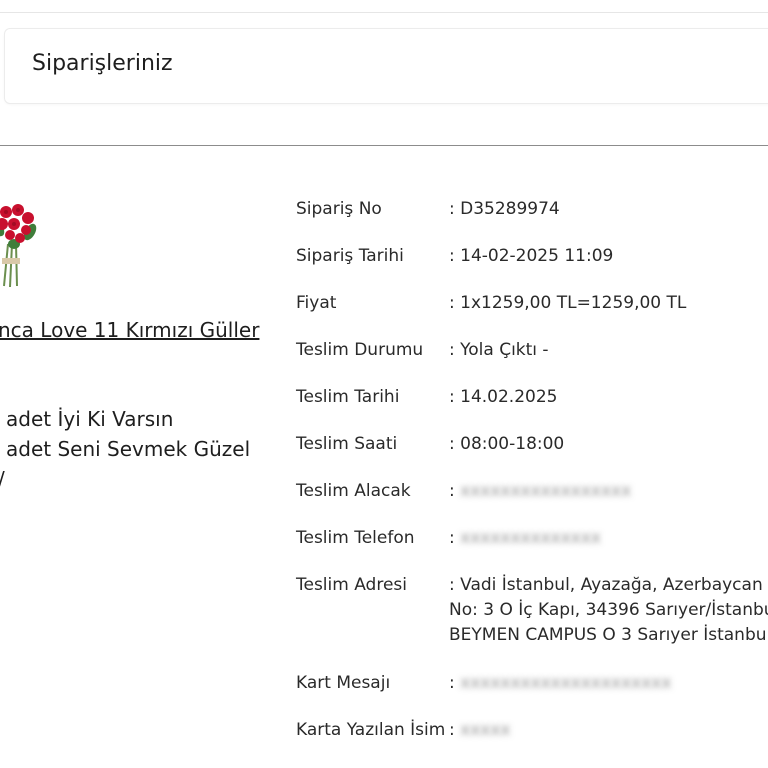 This screenshot has height=768, width=768. I want to click on card-name-colon: :, so click(452, 730).